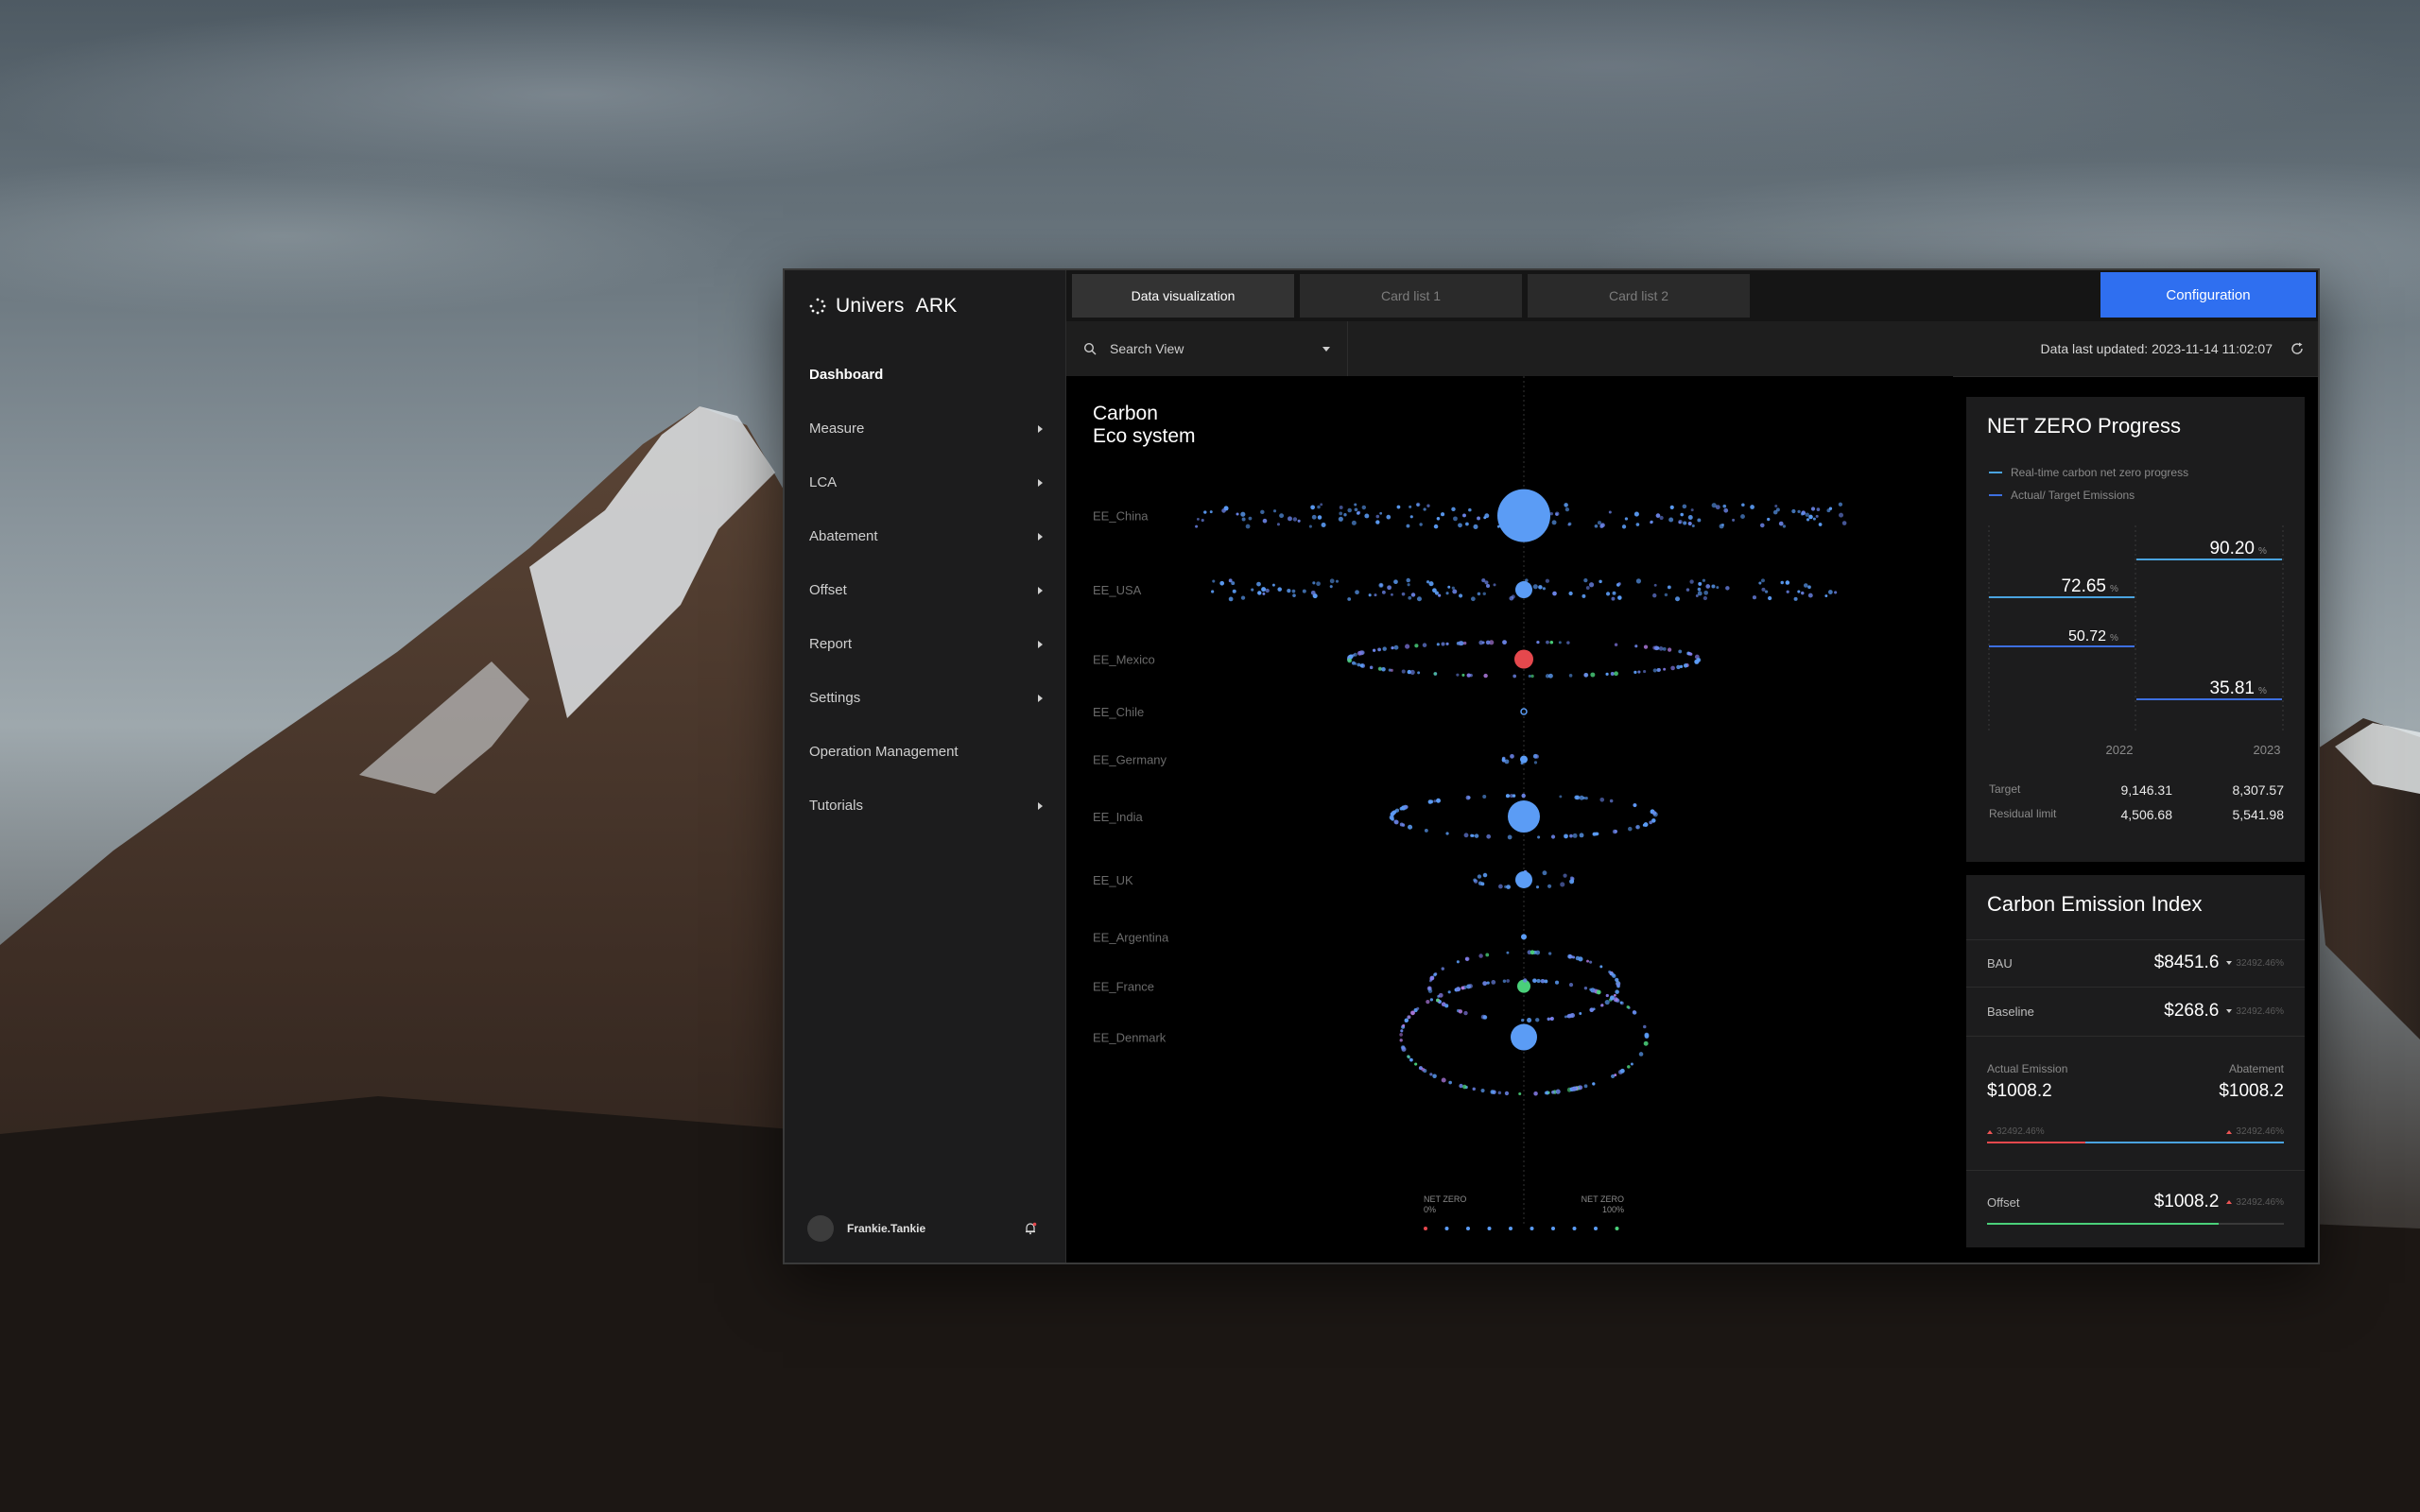  What do you see at coordinates (883, 306) in the screenshot?
I see `brand-logo: Univers ARK` at bounding box center [883, 306].